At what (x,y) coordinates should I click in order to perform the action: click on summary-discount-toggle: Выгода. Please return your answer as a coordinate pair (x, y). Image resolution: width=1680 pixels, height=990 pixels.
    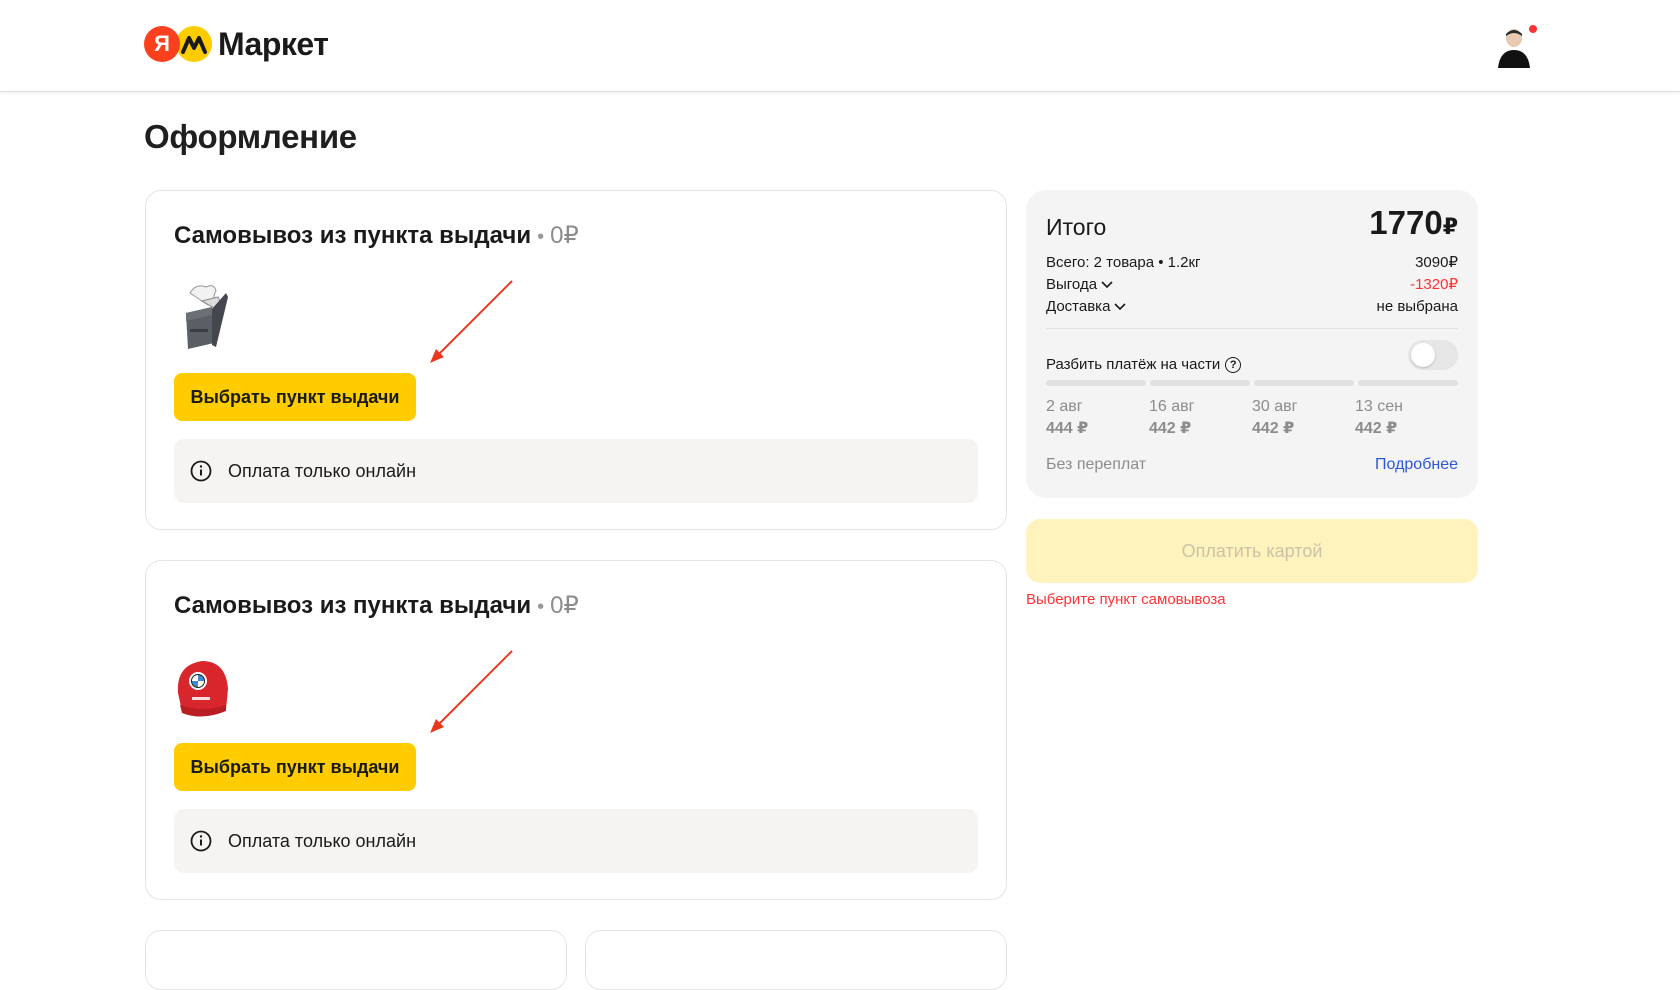
    Looking at the image, I should click on (1079, 284).